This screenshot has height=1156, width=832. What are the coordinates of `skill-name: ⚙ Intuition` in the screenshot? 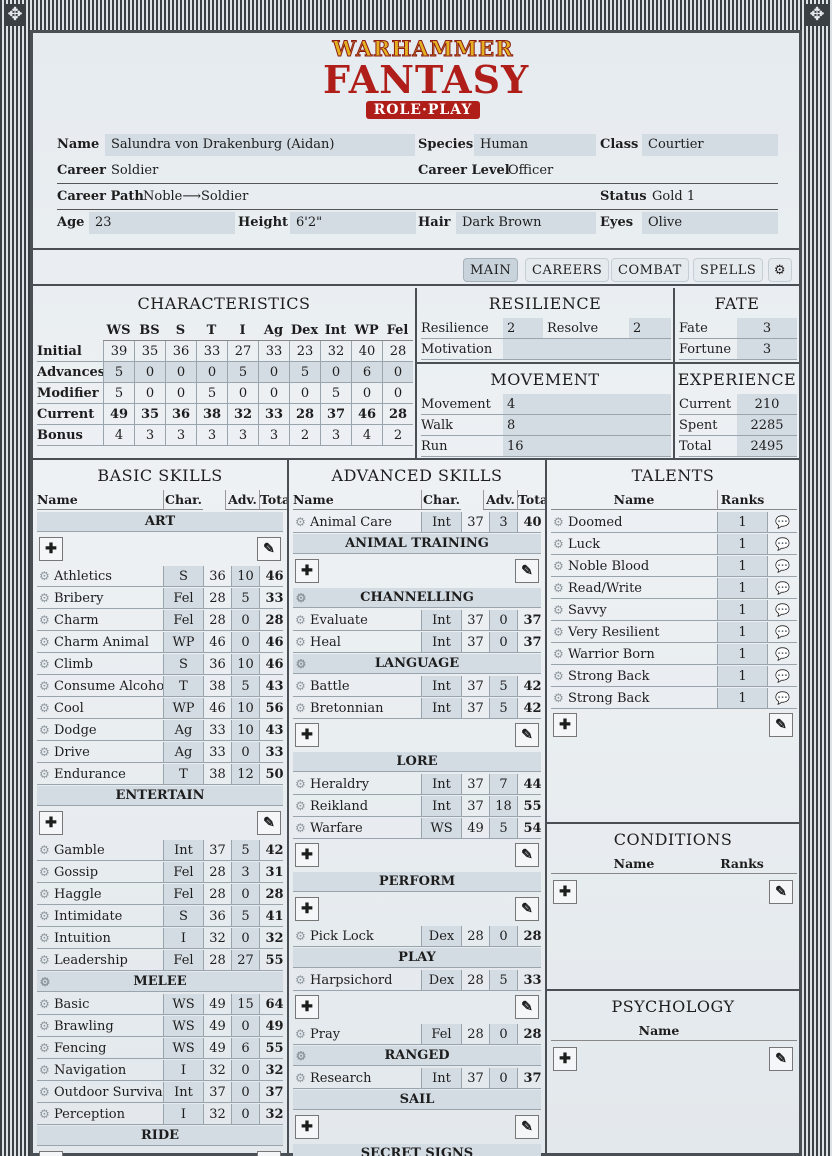 It's located at (100, 938).